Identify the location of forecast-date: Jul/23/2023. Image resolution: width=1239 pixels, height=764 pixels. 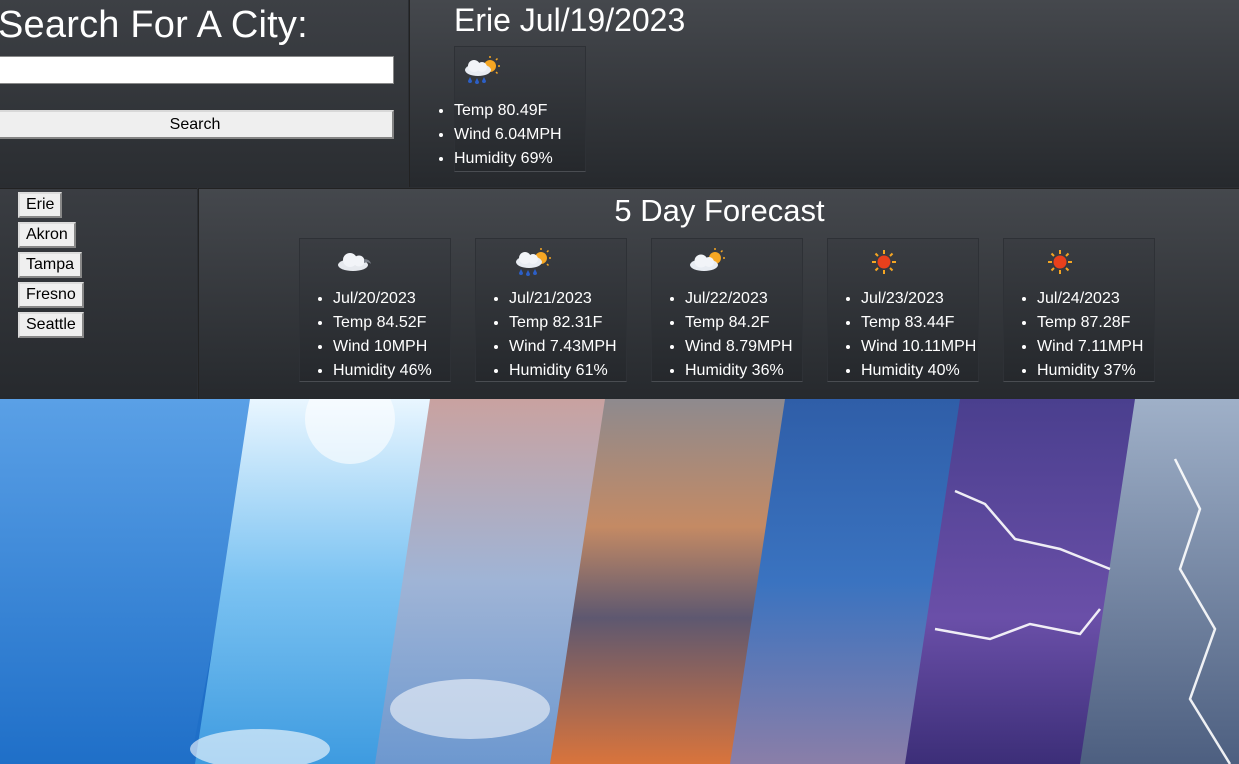
(918, 299).